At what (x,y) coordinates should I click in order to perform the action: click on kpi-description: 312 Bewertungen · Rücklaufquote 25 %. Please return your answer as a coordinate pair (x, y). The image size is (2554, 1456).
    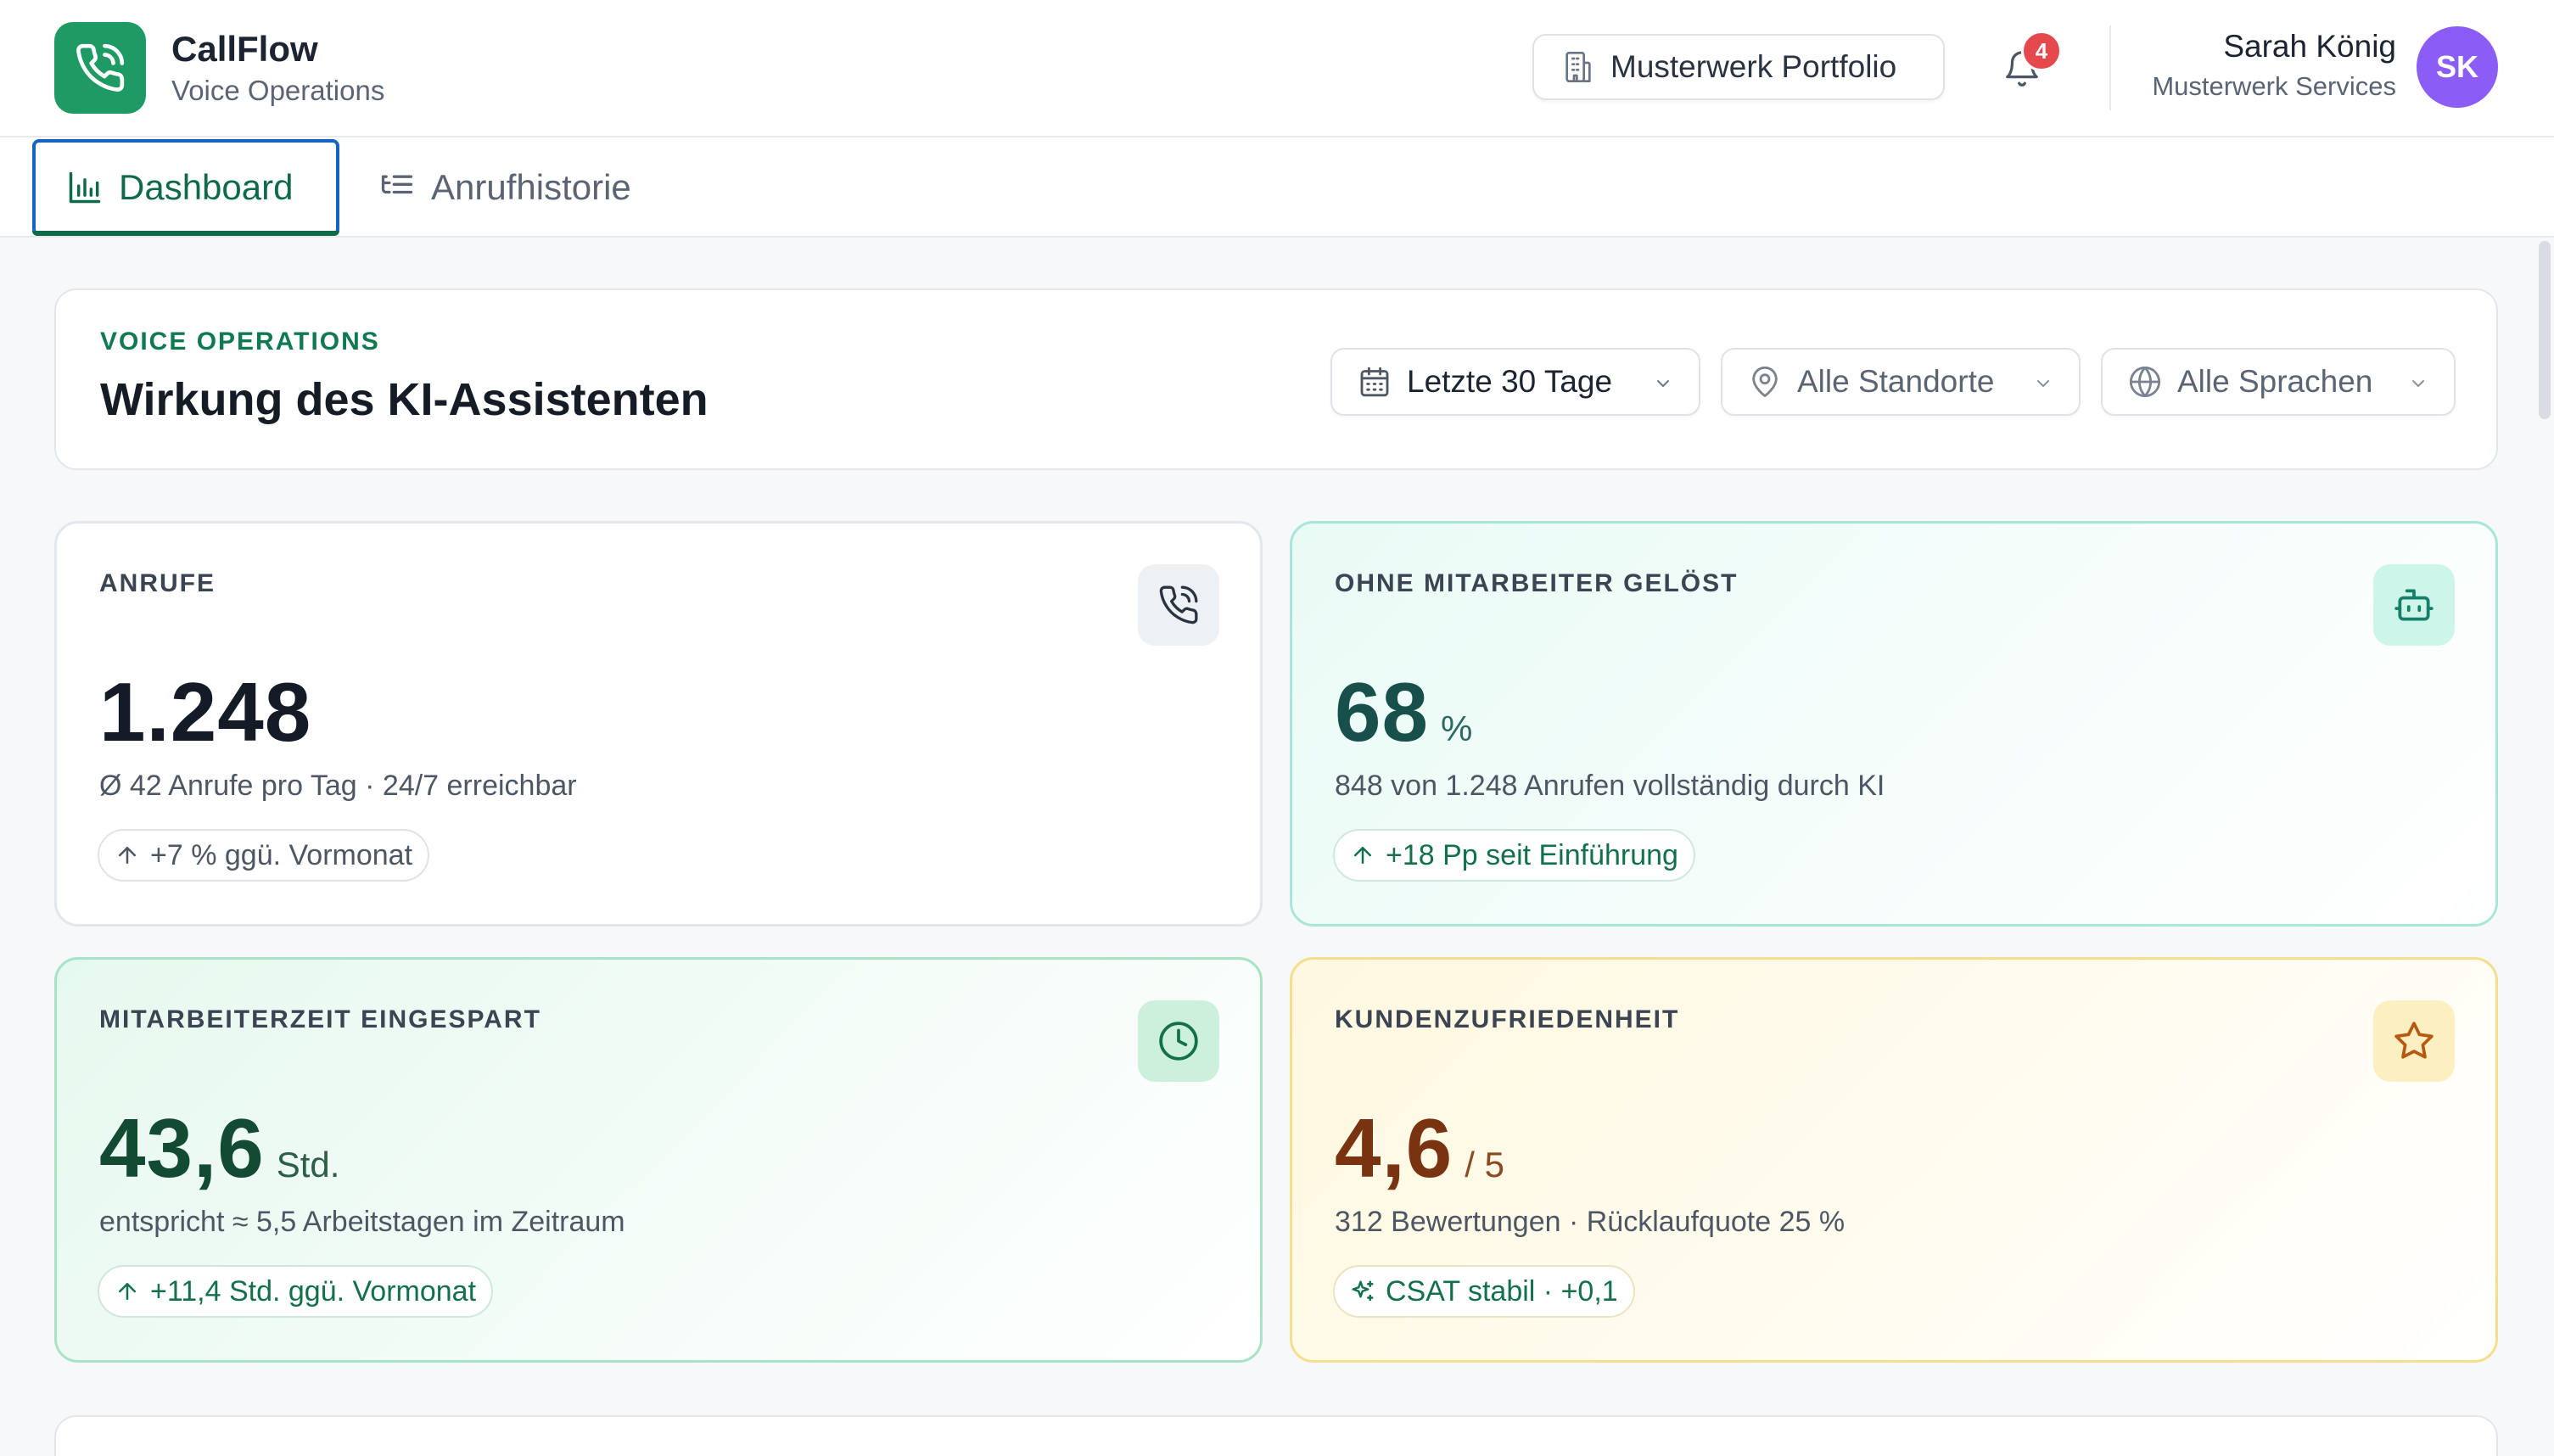
    Looking at the image, I should click on (1590, 1222).